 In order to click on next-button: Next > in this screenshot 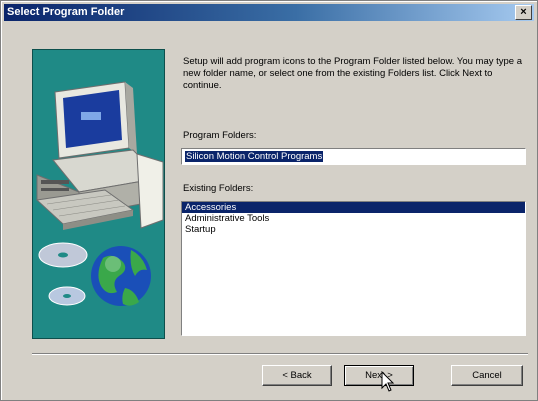, I will do `click(379, 375)`.